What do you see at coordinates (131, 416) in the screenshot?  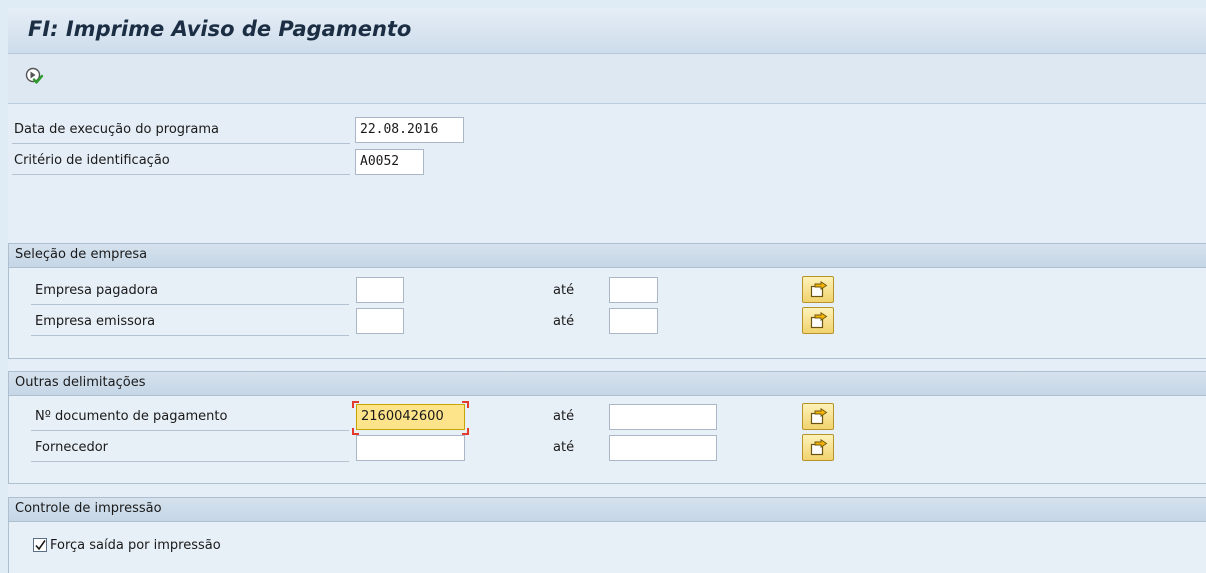 I see `payment-document-label: Nº documento de pagamento` at bounding box center [131, 416].